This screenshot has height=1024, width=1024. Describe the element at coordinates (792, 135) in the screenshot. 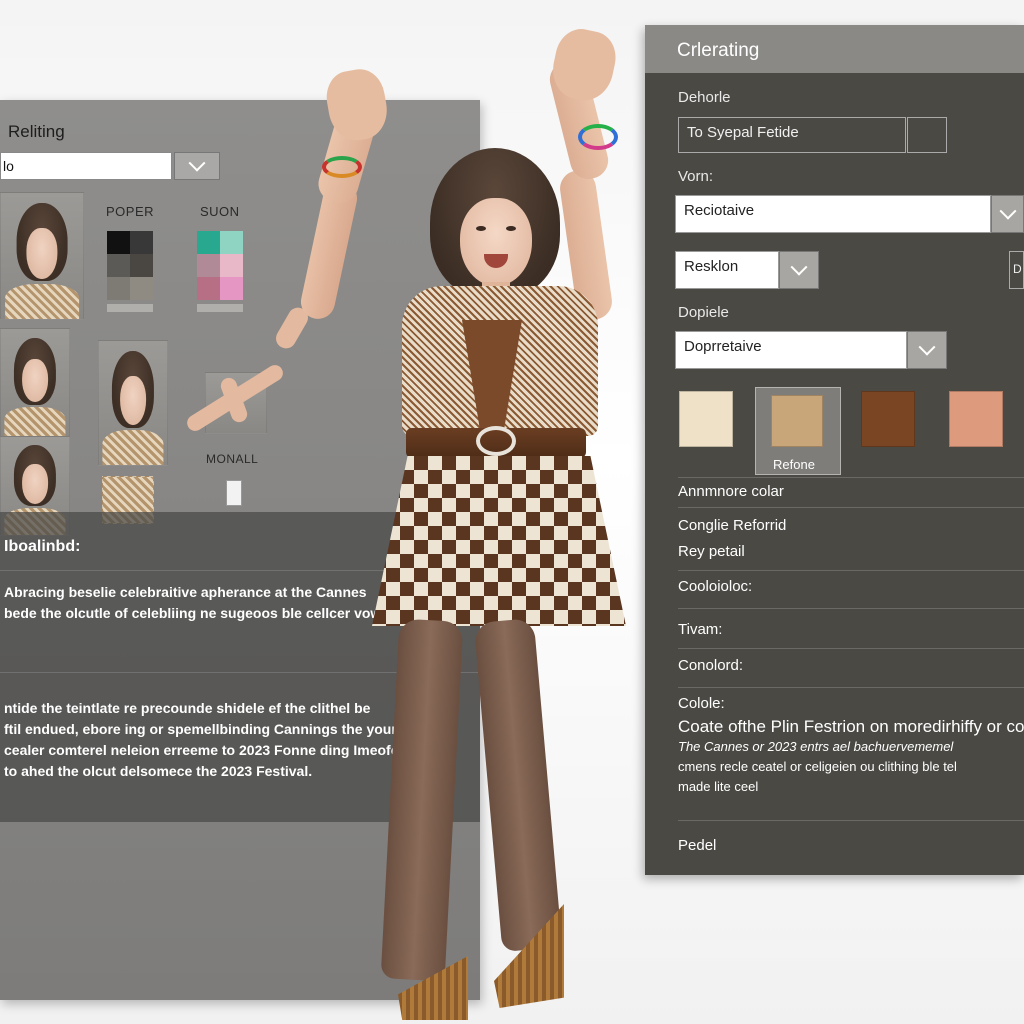

I see `text-field: To Syepal Fetide` at that location.